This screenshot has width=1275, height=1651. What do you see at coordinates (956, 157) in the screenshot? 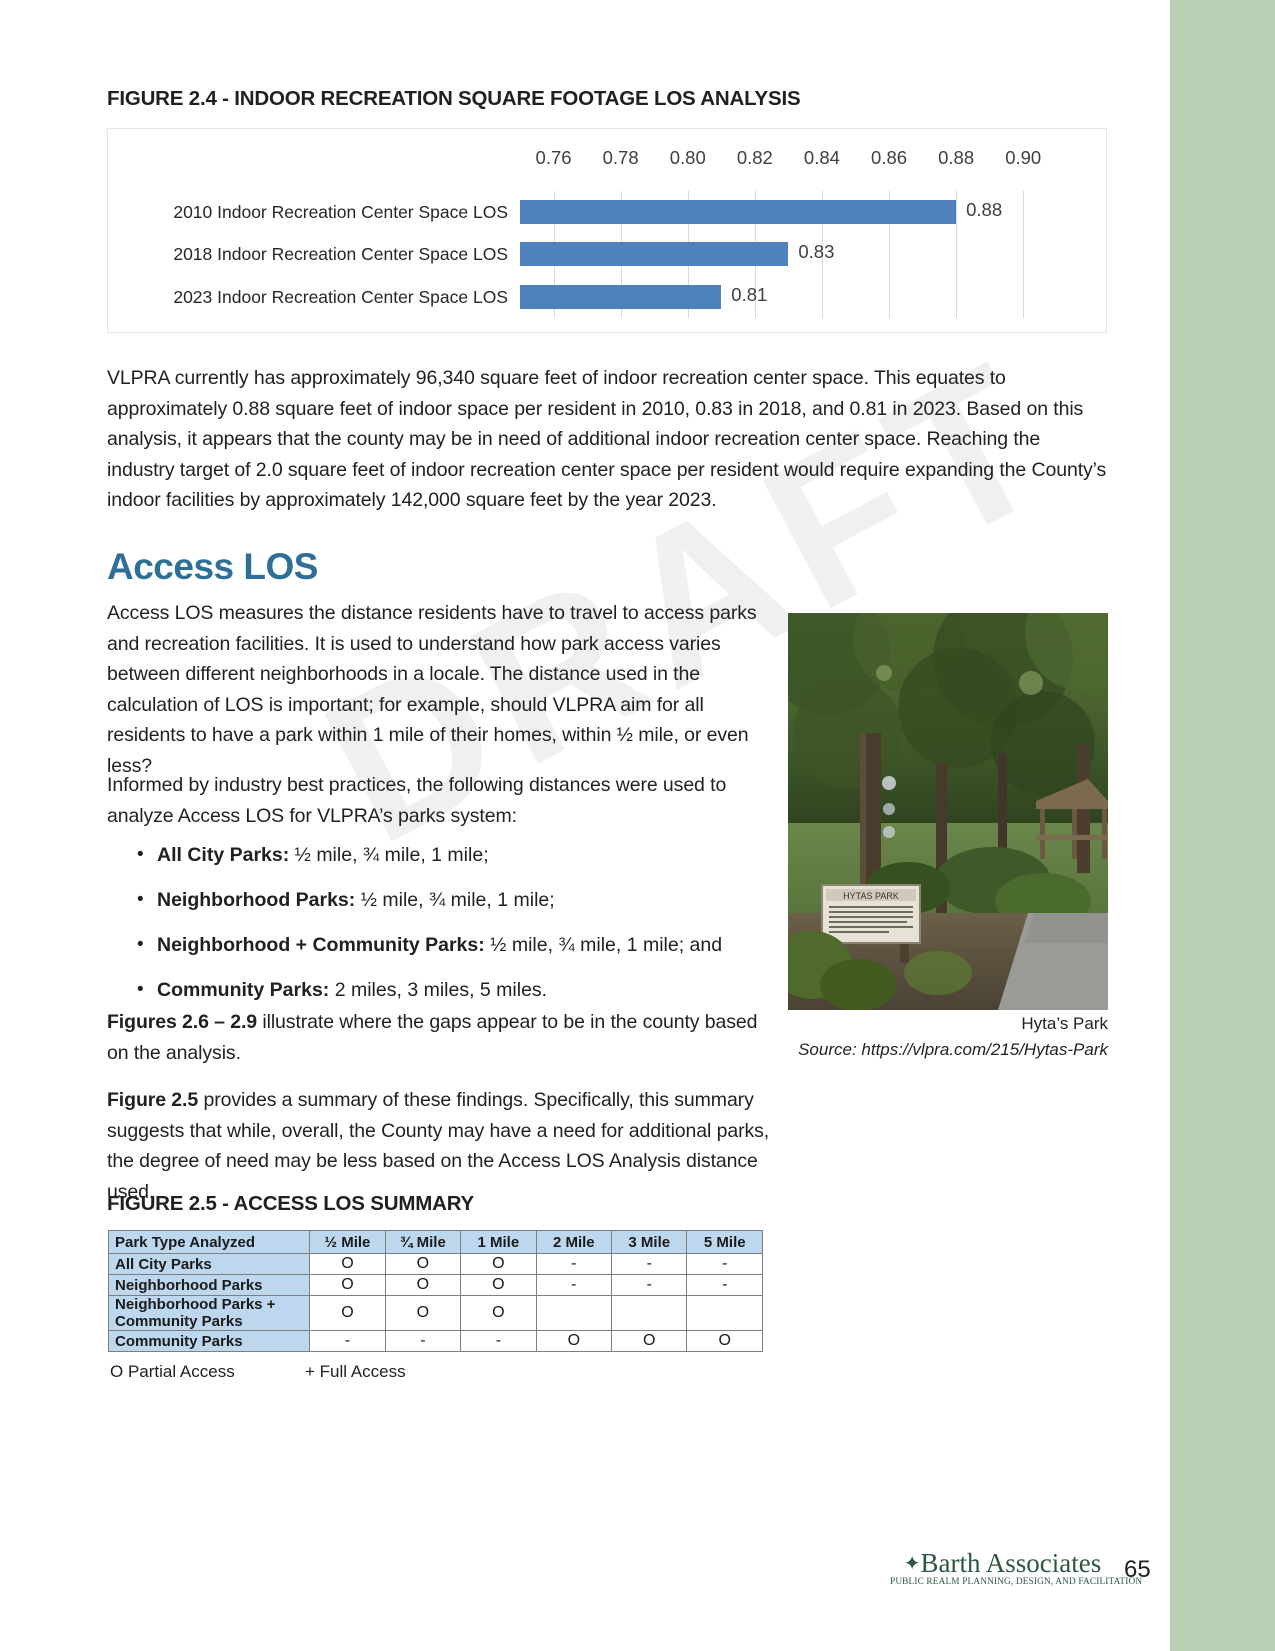
I see `chart-x-tick-label: 0.88` at bounding box center [956, 157].